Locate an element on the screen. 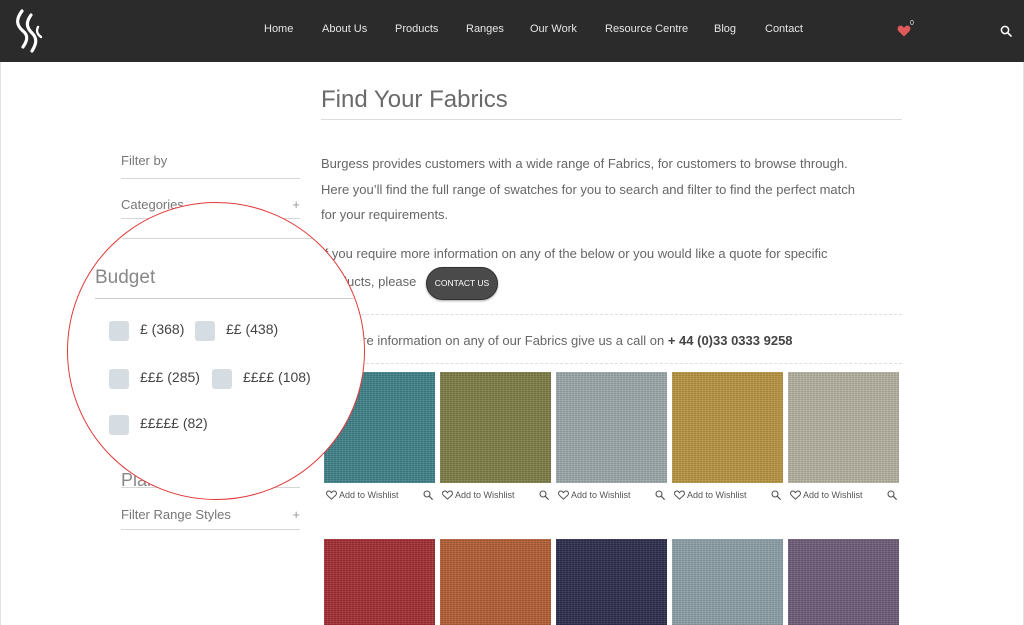 This screenshot has height=625, width=1024. budget-option-label: ££££ (108) is located at coordinates (277, 377).